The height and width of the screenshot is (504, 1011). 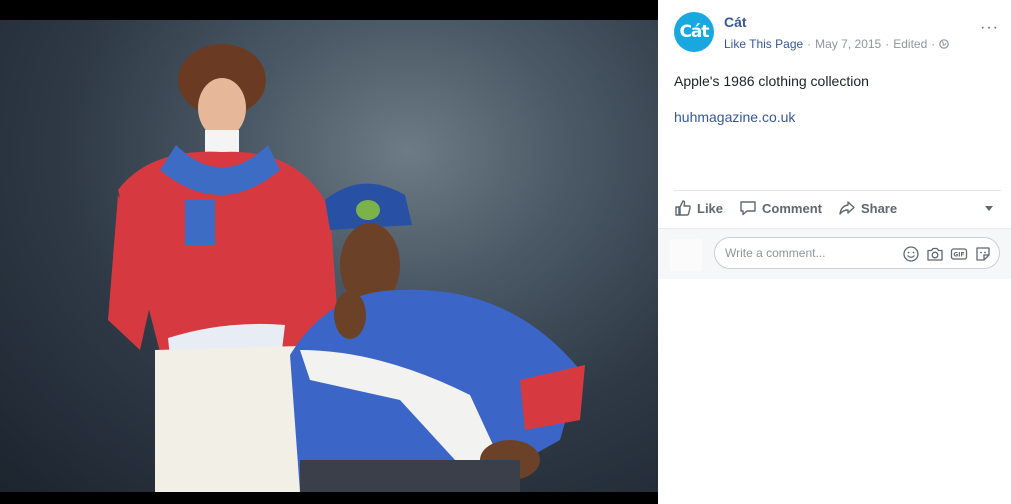 I want to click on share-arrow-icon, so click(x=847, y=208).